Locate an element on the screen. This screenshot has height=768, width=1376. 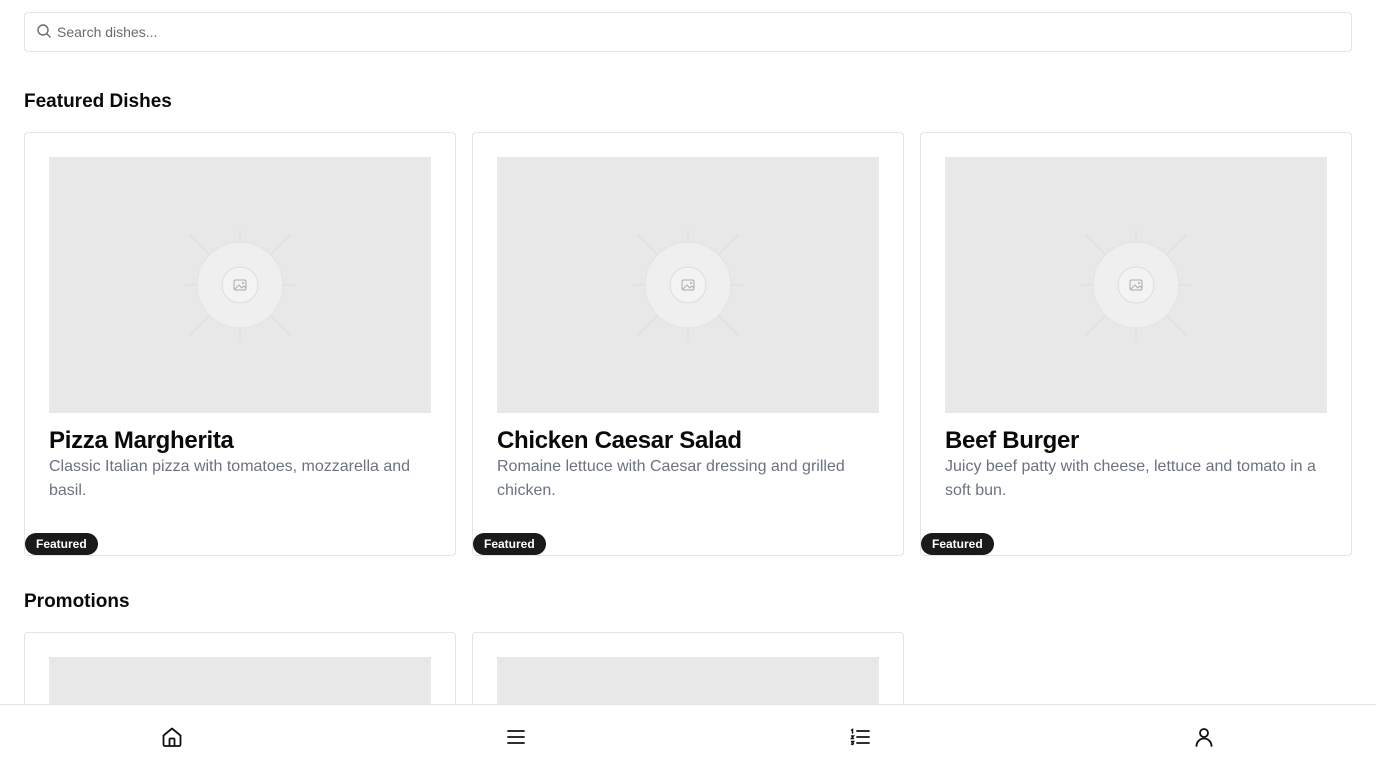
home-icon is located at coordinates (172, 737).